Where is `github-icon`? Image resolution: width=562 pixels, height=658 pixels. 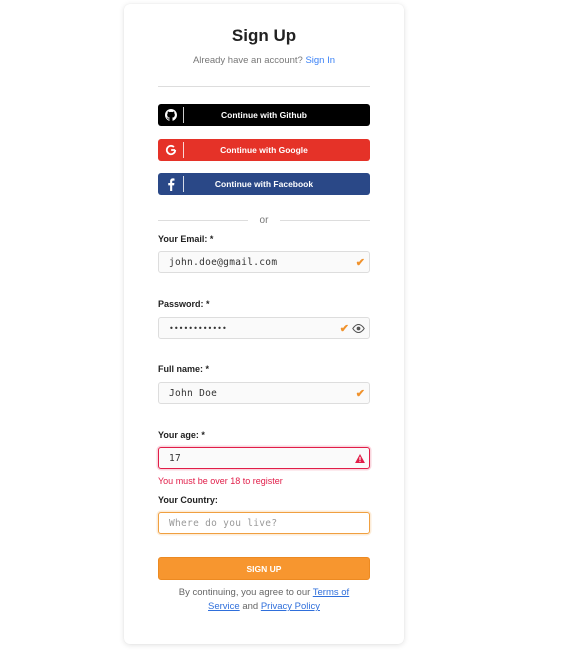
github-icon is located at coordinates (171, 115).